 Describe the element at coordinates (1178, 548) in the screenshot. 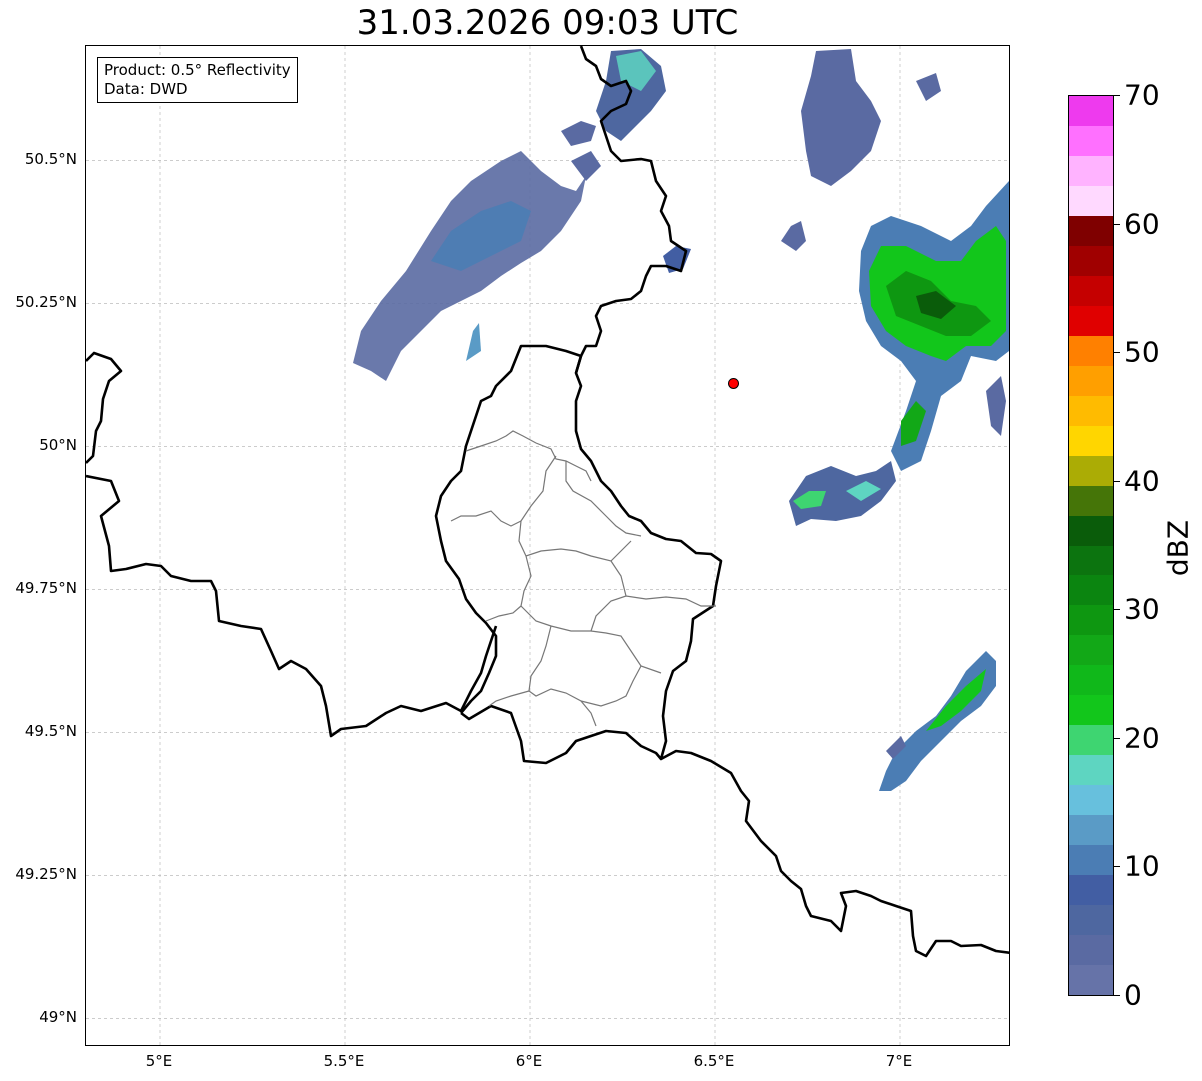

I see `colorbar-label: dBZ` at that location.